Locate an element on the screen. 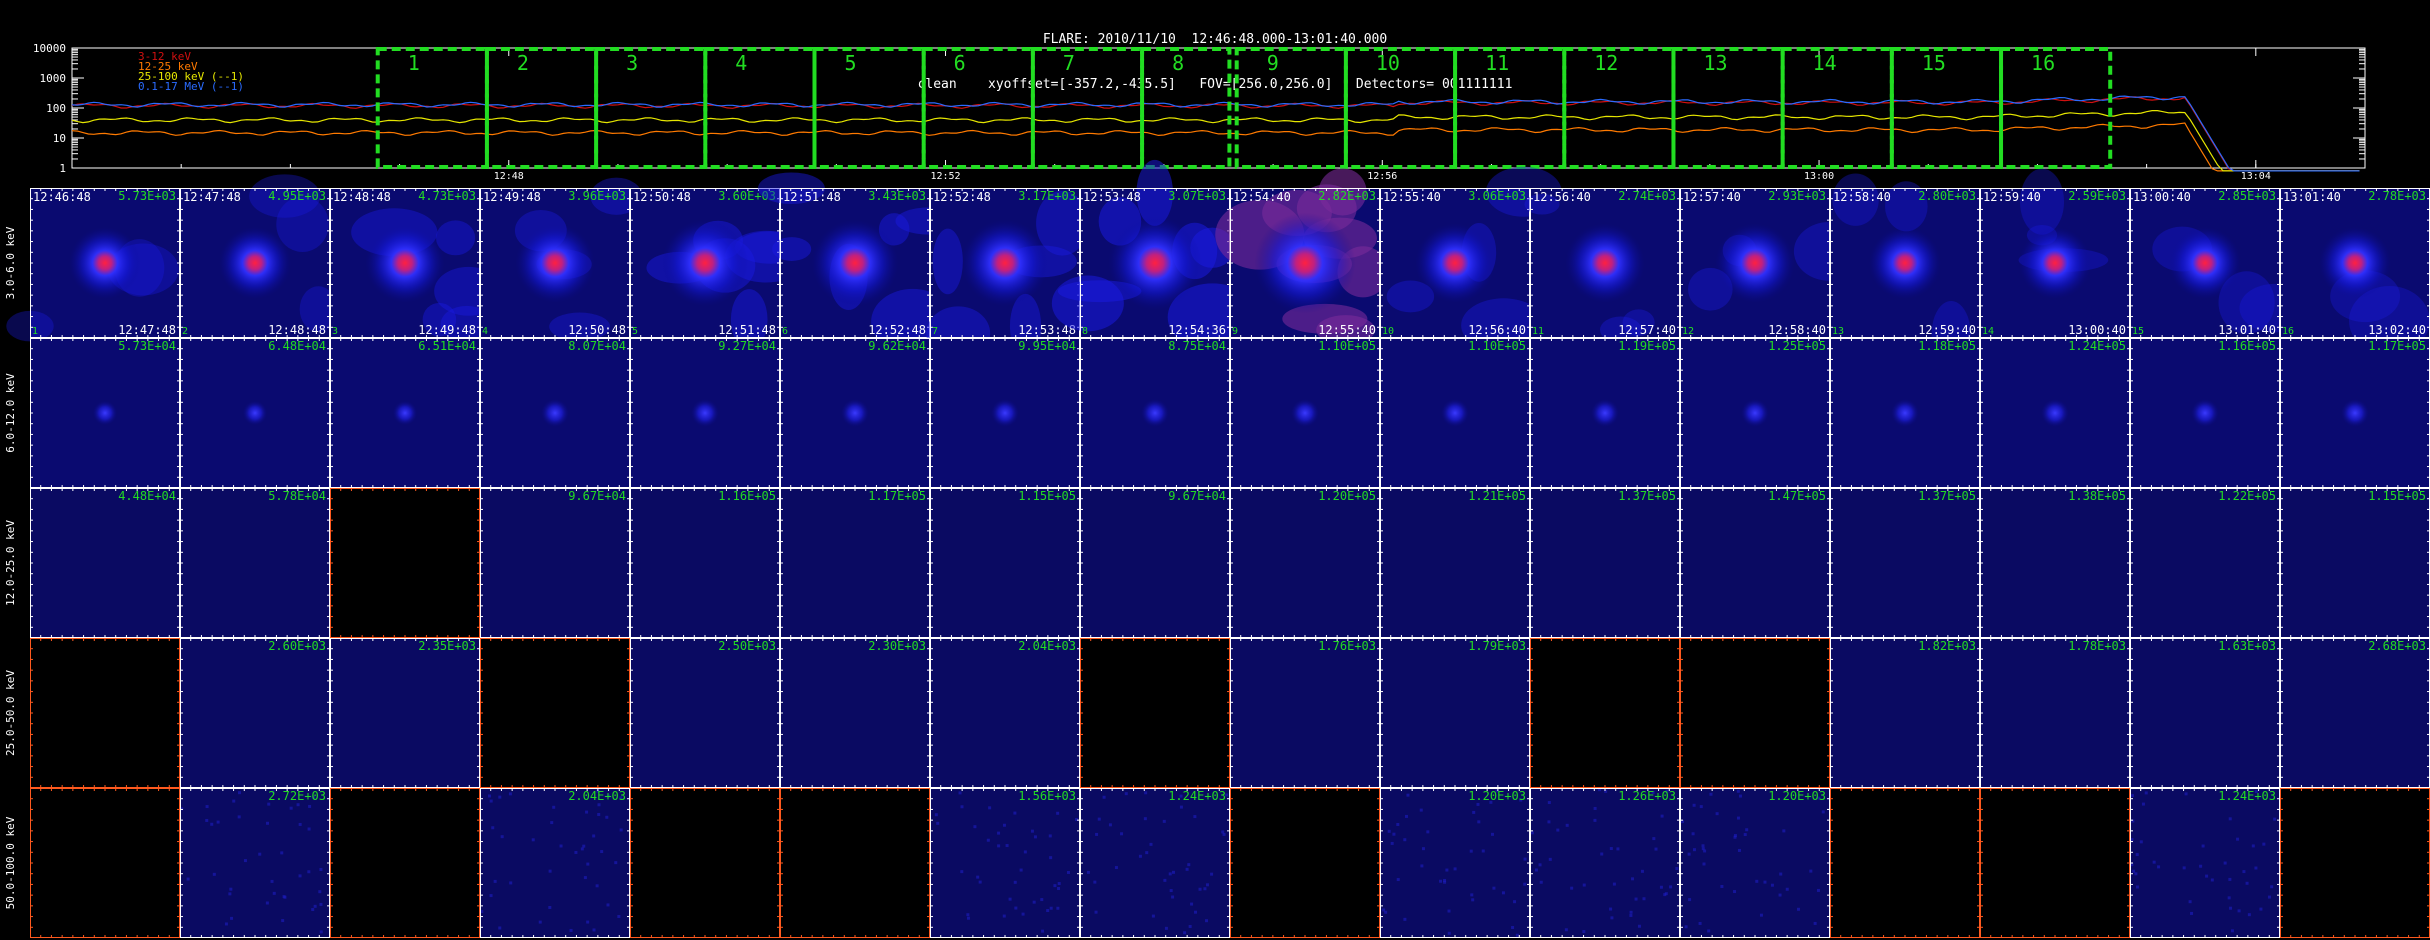 The image size is (2430, 940). cell-start-time: 12:51:48 is located at coordinates (812, 197).